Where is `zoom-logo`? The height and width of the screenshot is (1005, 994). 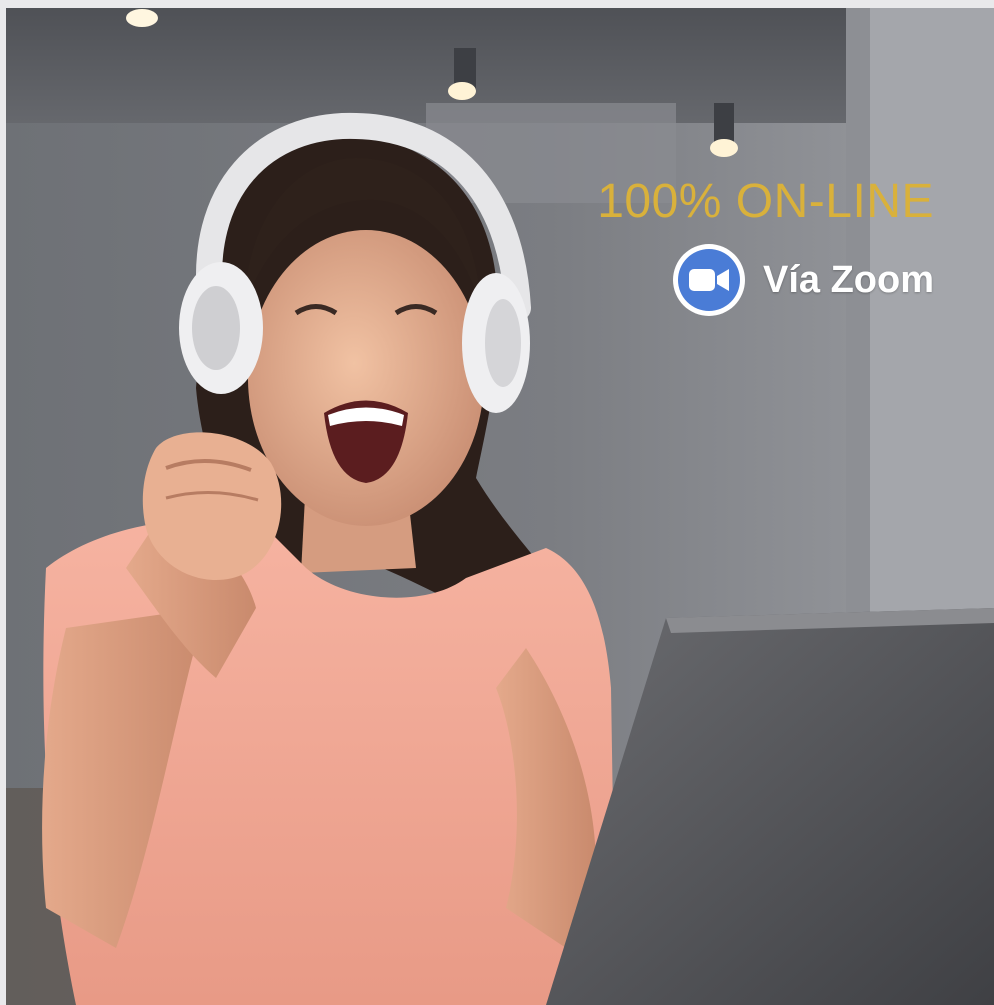
zoom-logo is located at coordinates (708, 280).